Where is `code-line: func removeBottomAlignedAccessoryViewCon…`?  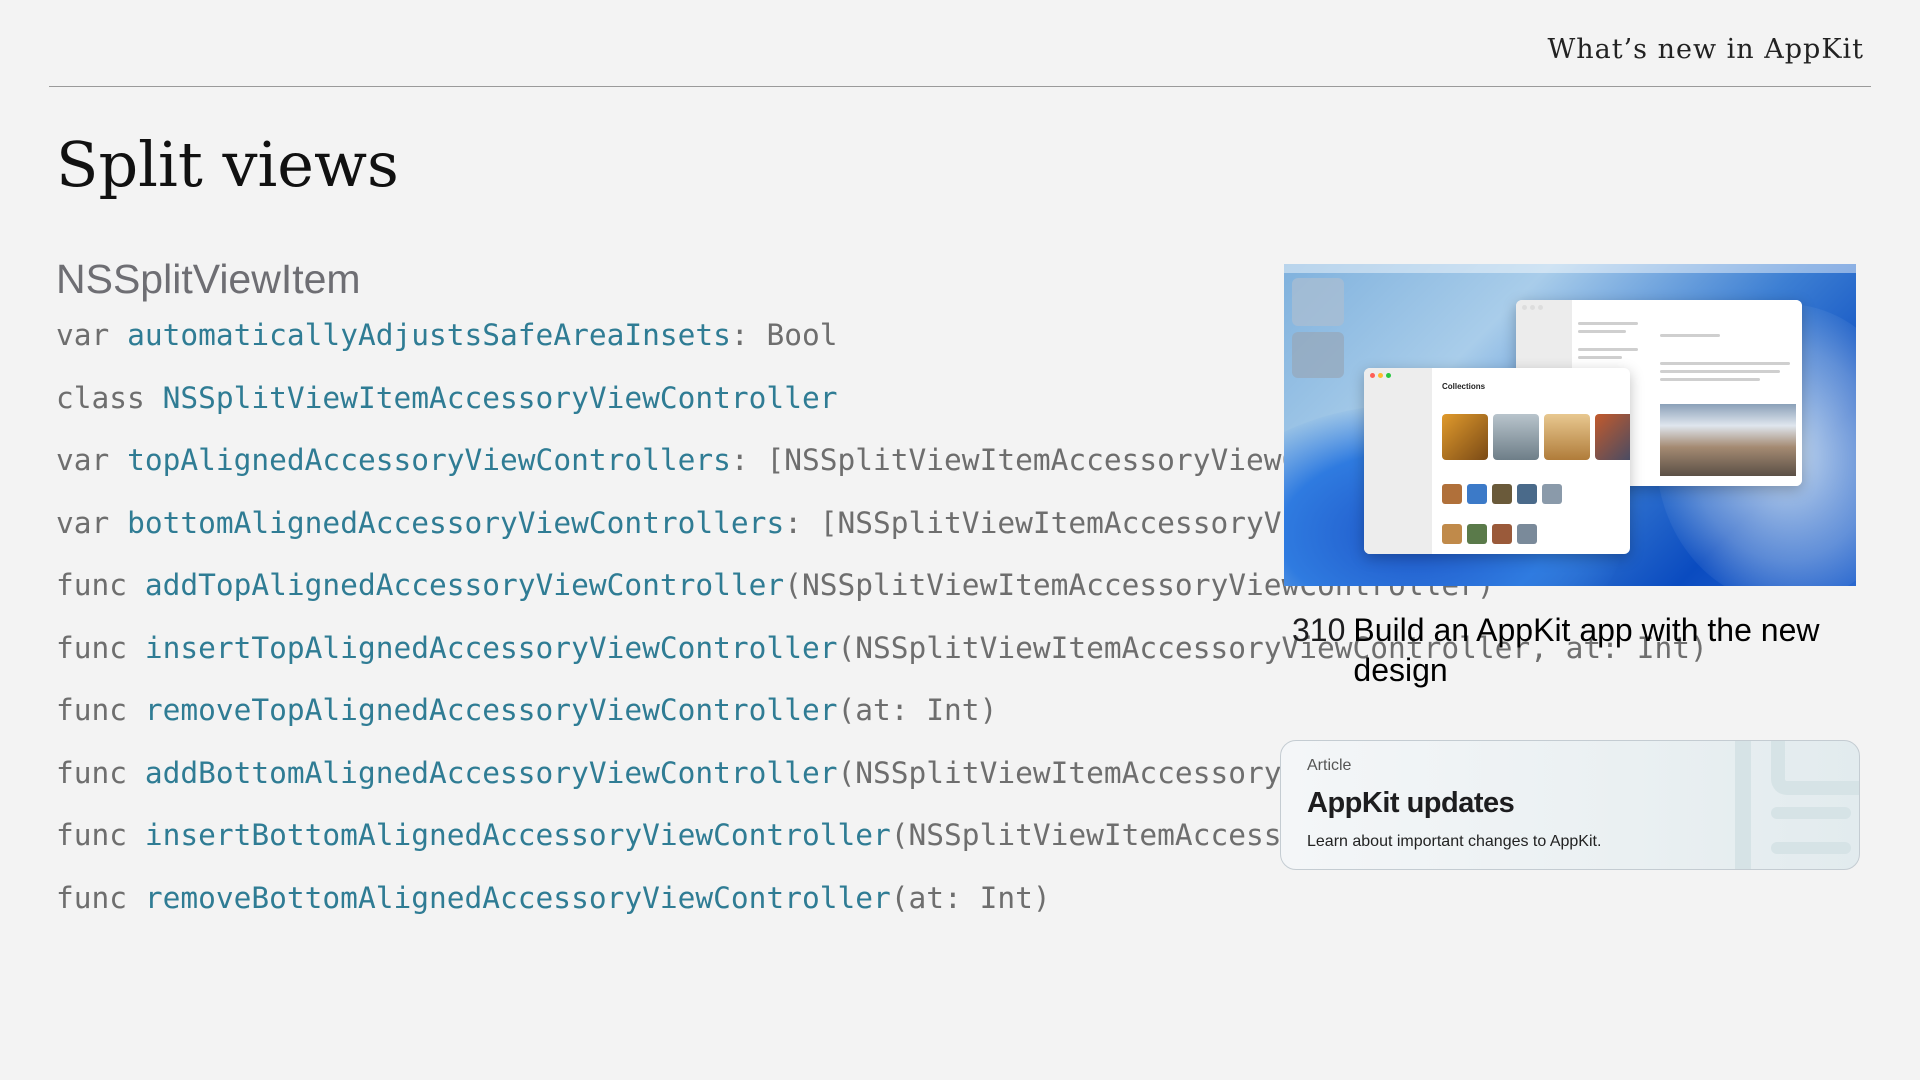 code-line: func removeBottomAlignedAccessoryViewCon… is located at coordinates (981, 912).